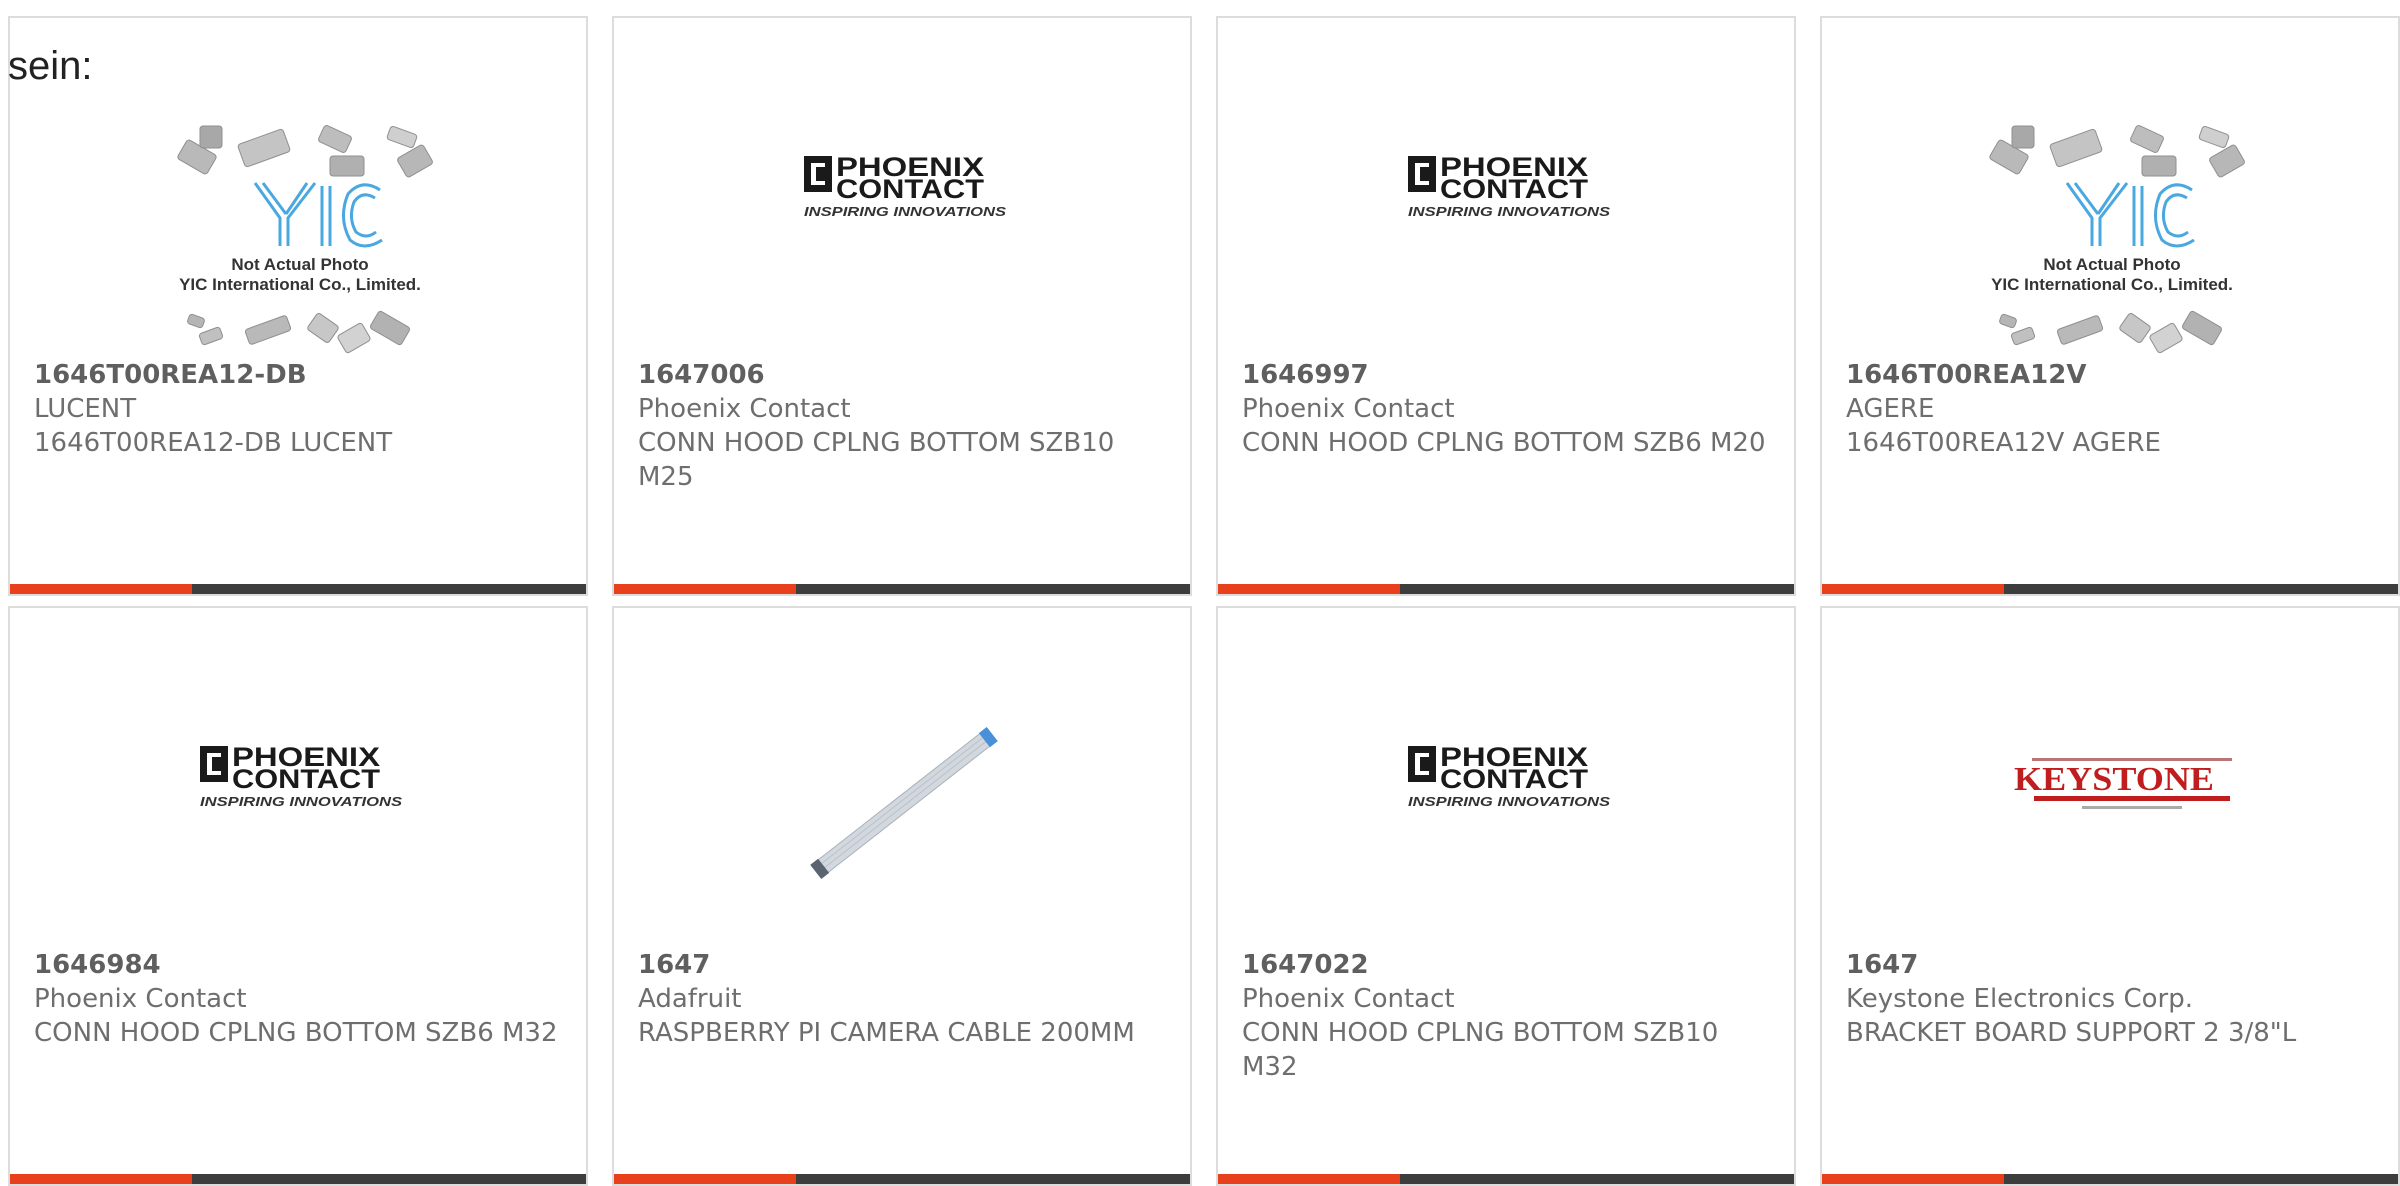  I want to click on product-description: RASPBERRY PI CAMERA CABLE 200MM, so click(886, 1033).